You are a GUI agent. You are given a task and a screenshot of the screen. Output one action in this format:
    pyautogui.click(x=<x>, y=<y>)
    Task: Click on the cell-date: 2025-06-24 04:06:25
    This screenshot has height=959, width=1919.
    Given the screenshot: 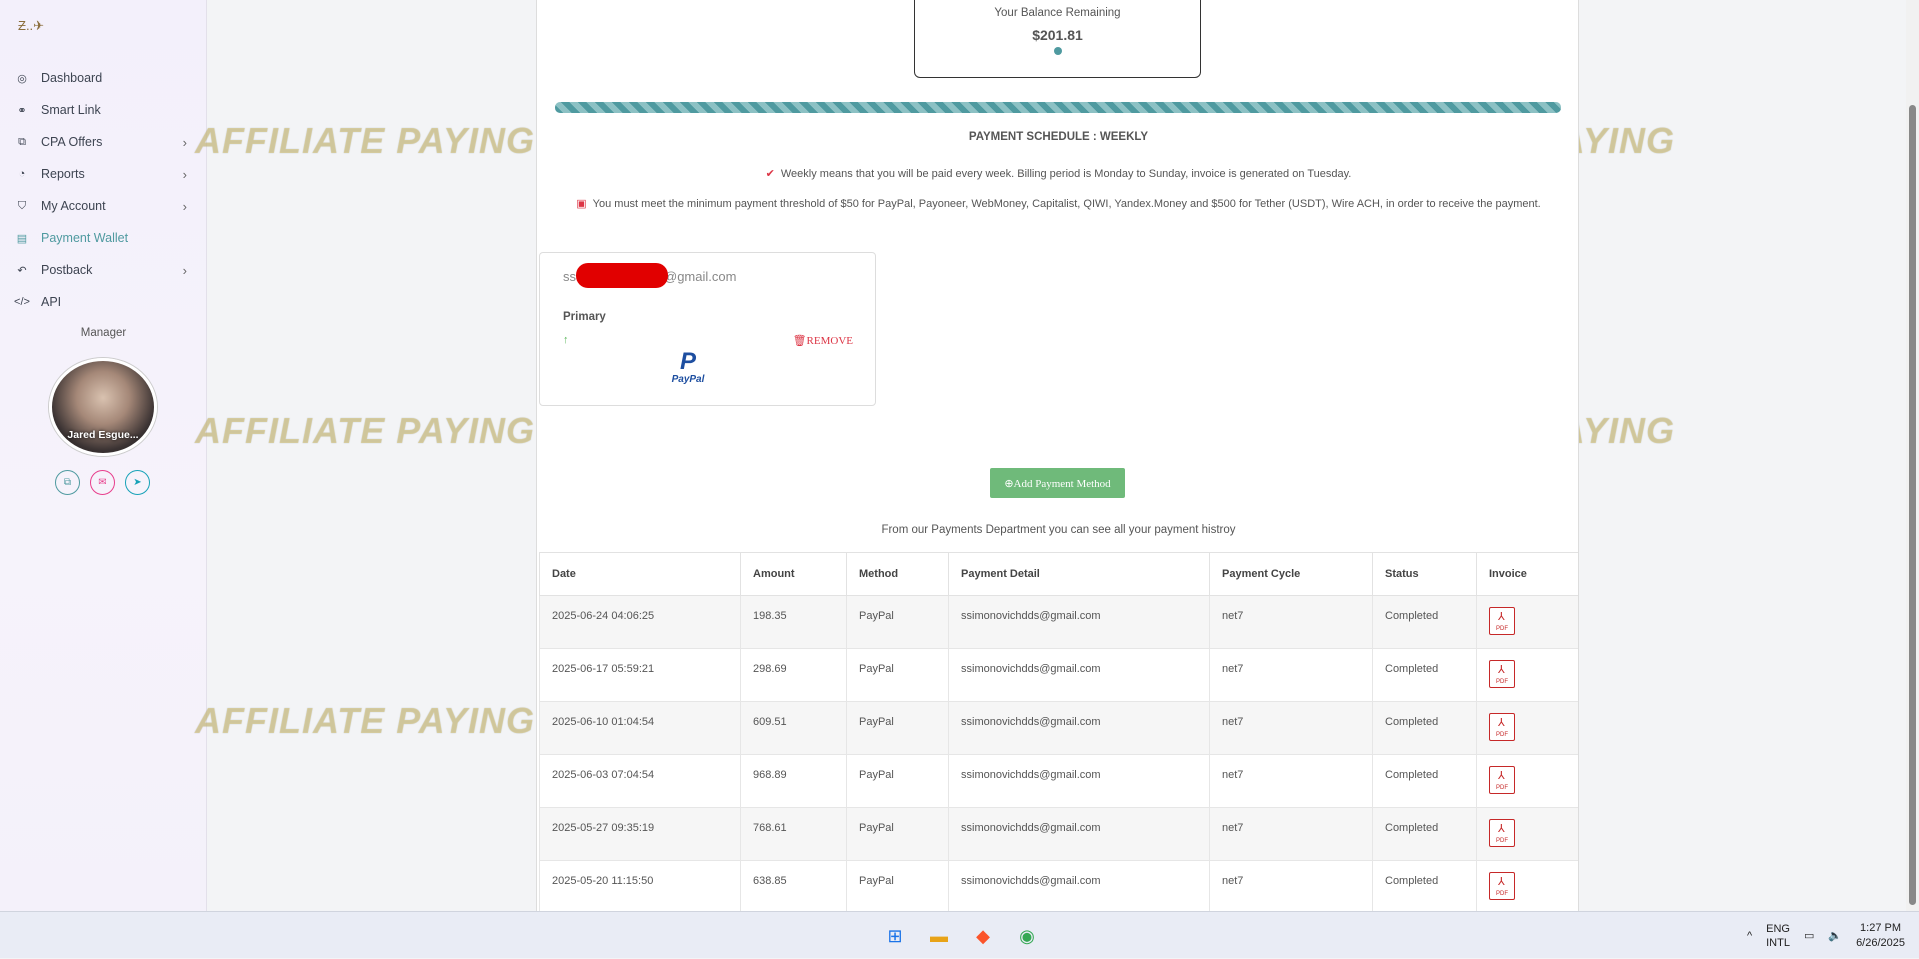 What is the action you would take?
    pyautogui.click(x=640, y=622)
    